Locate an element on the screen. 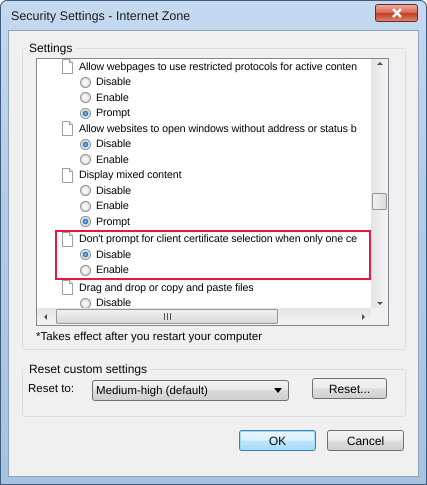 Image resolution: width=427 pixels, height=485 pixels. reset-to-label: Reset to: is located at coordinates (52, 389).